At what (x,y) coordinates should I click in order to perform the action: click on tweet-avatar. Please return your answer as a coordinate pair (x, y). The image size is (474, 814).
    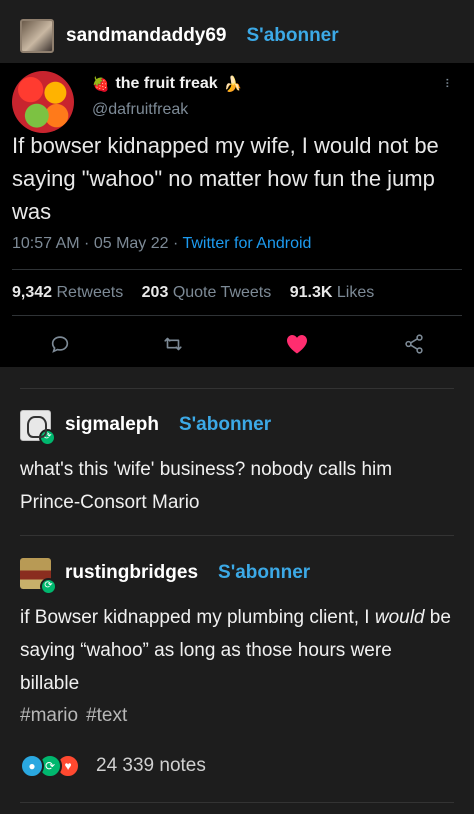
    Looking at the image, I should click on (43, 102).